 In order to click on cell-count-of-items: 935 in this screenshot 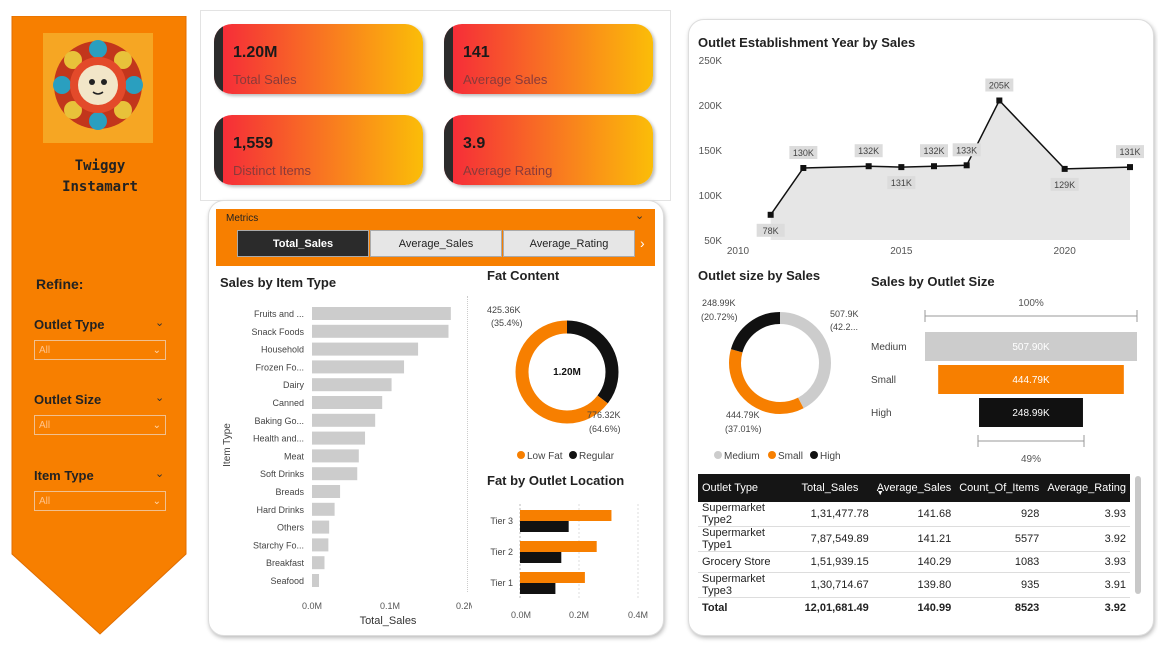, I will do `click(999, 585)`.